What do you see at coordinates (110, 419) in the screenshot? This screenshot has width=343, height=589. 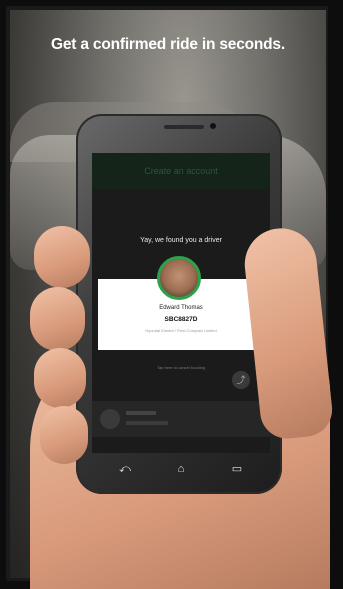 I see `mini-avatar` at bounding box center [110, 419].